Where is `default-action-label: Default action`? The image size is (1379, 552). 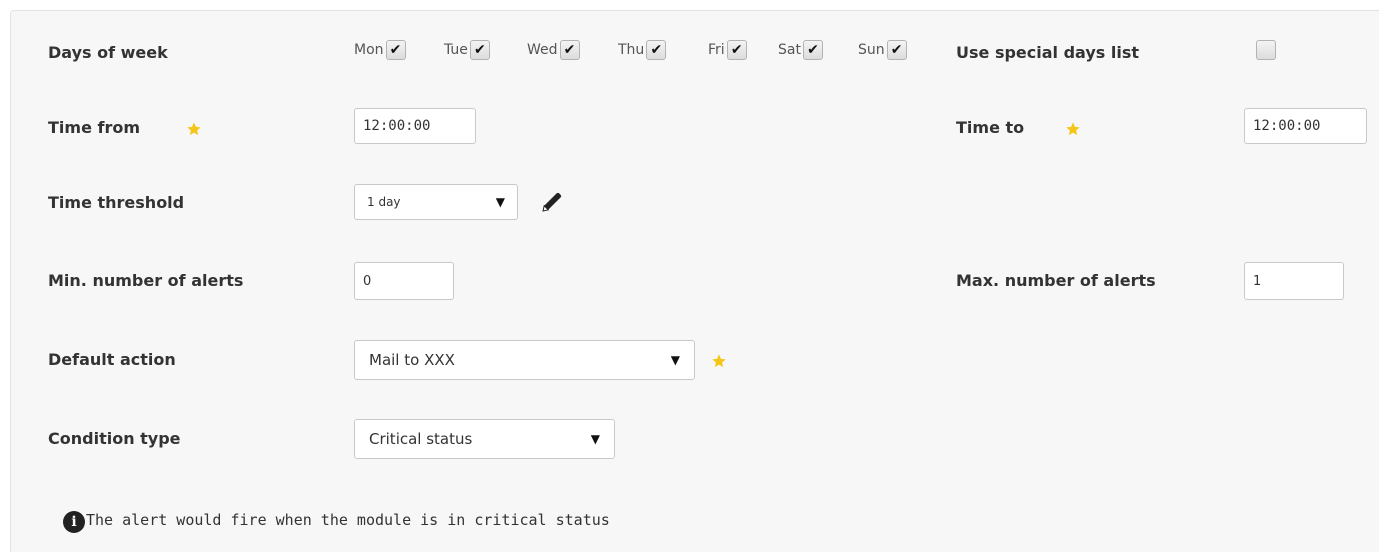
default-action-label: Default action is located at coordinates (112, 359).